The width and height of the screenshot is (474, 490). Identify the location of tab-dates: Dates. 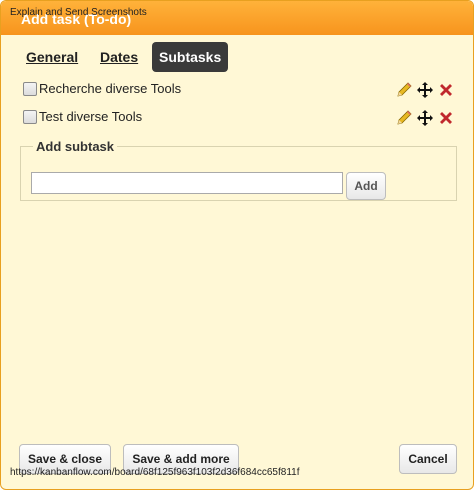
(119, 57).